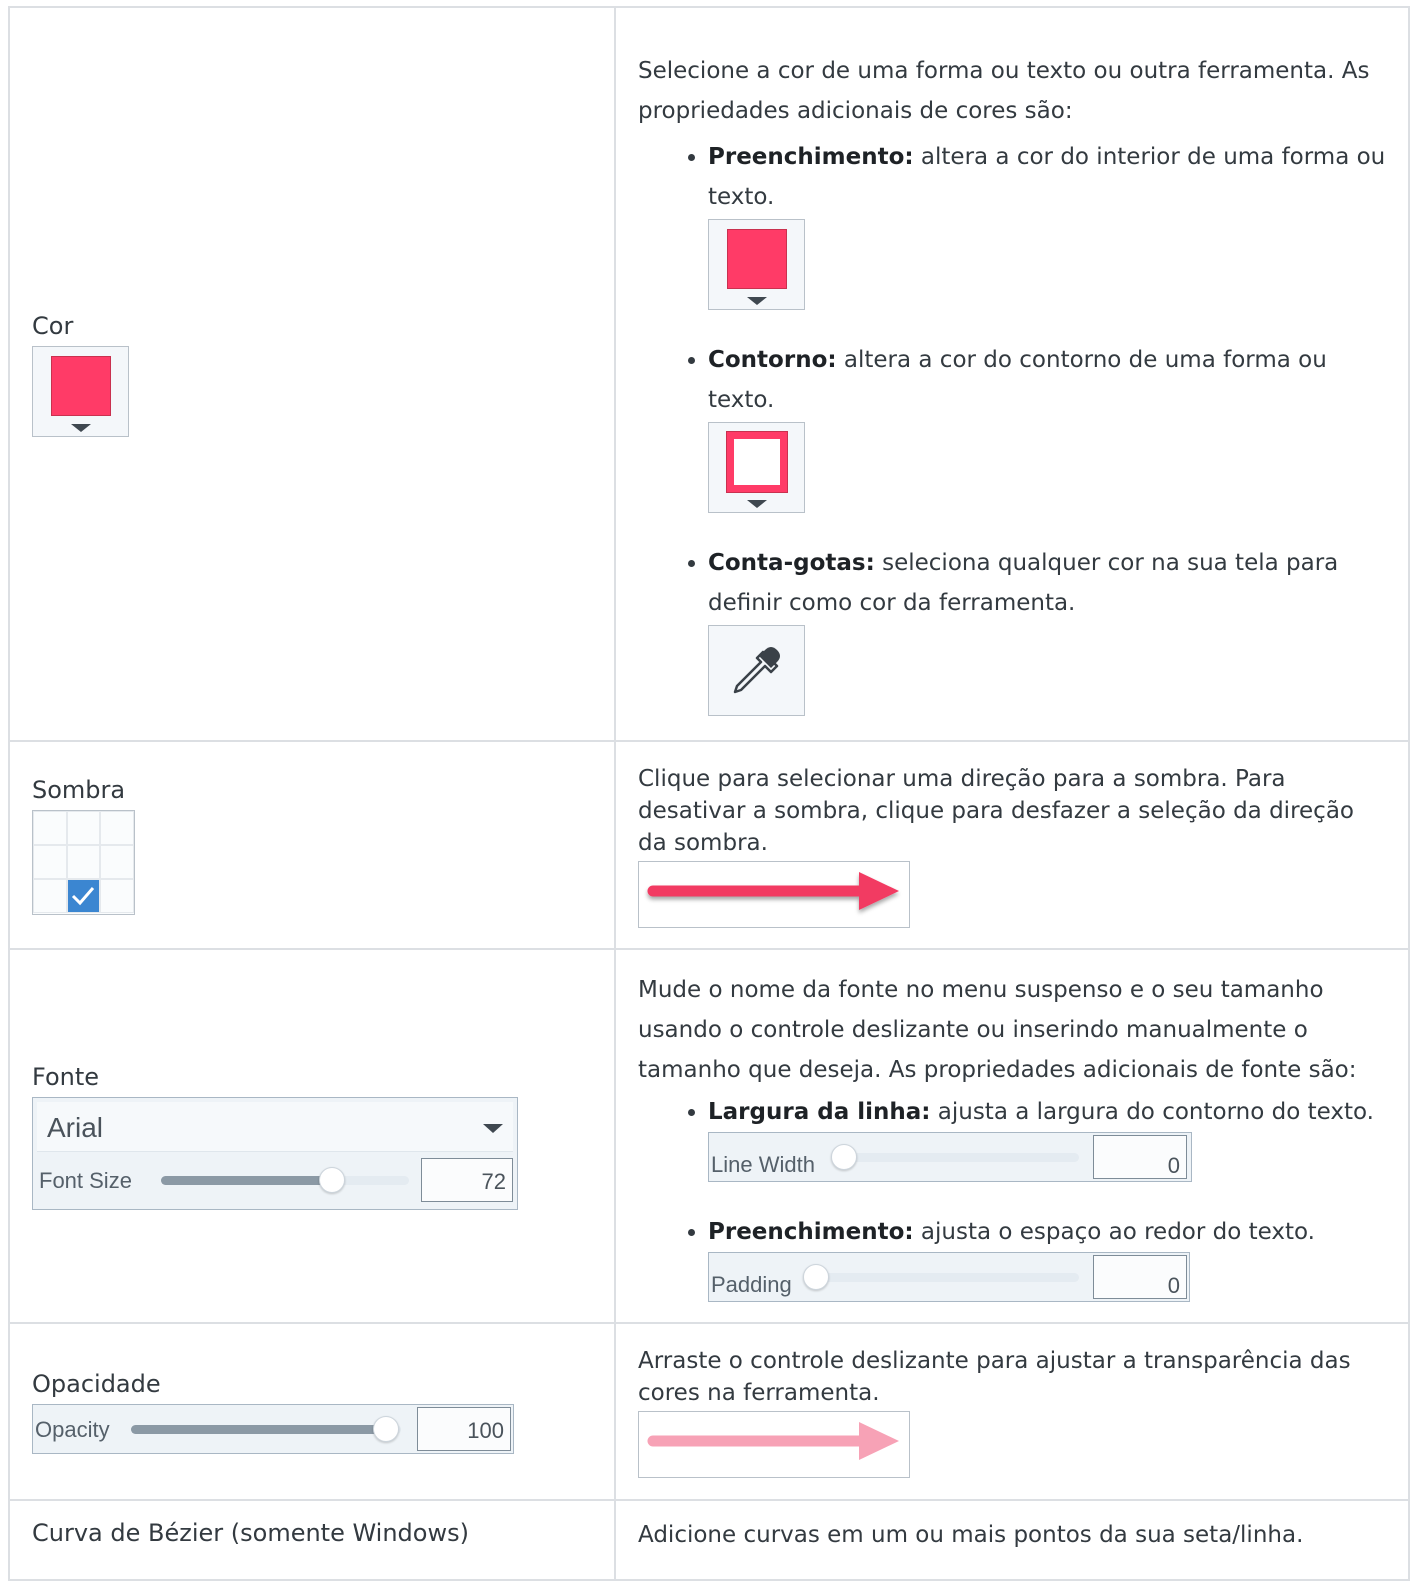 The height and width of the screenshot is (1581, 1425). I want to click on dropper-term: Conta-gotas:, so click(791, 562).